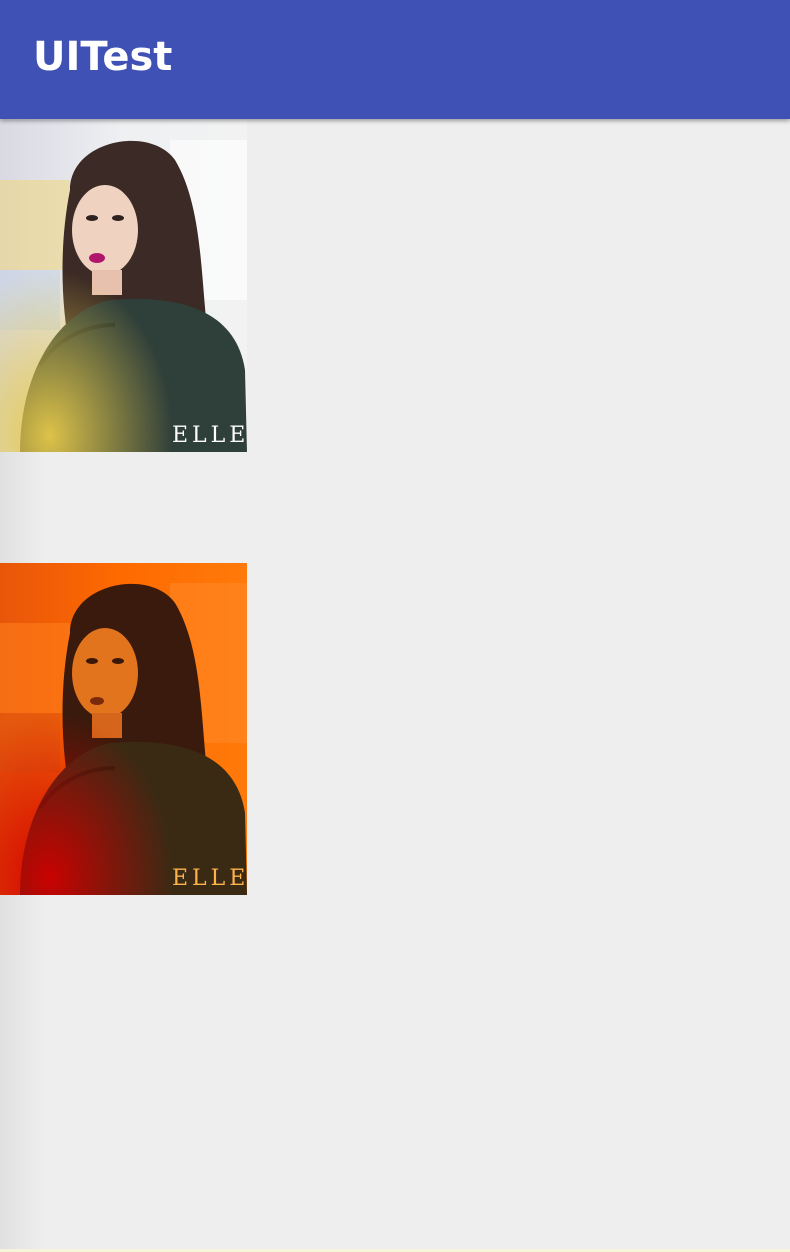 Image resolution: width=790 pixels, height=1252 pixels. I want to click on app-bar: UITest, so click(395, 59).